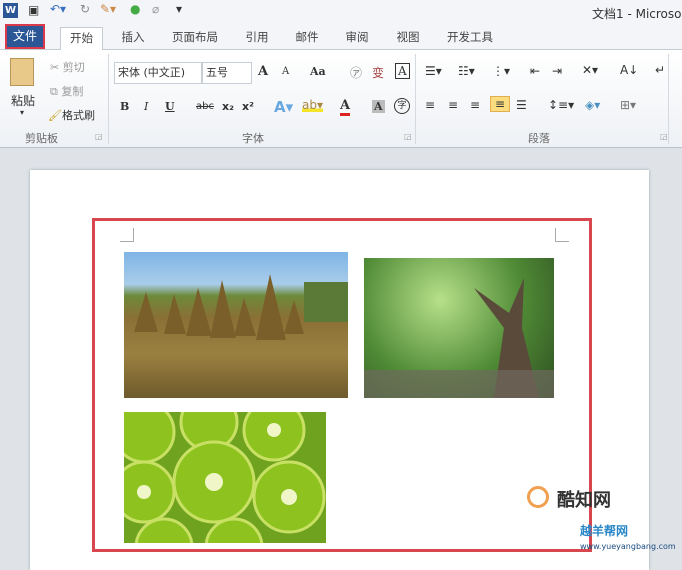 The height and width of the screenshot is (570, 682). I want to click on customize-icon: ▾, so click(179, 9).